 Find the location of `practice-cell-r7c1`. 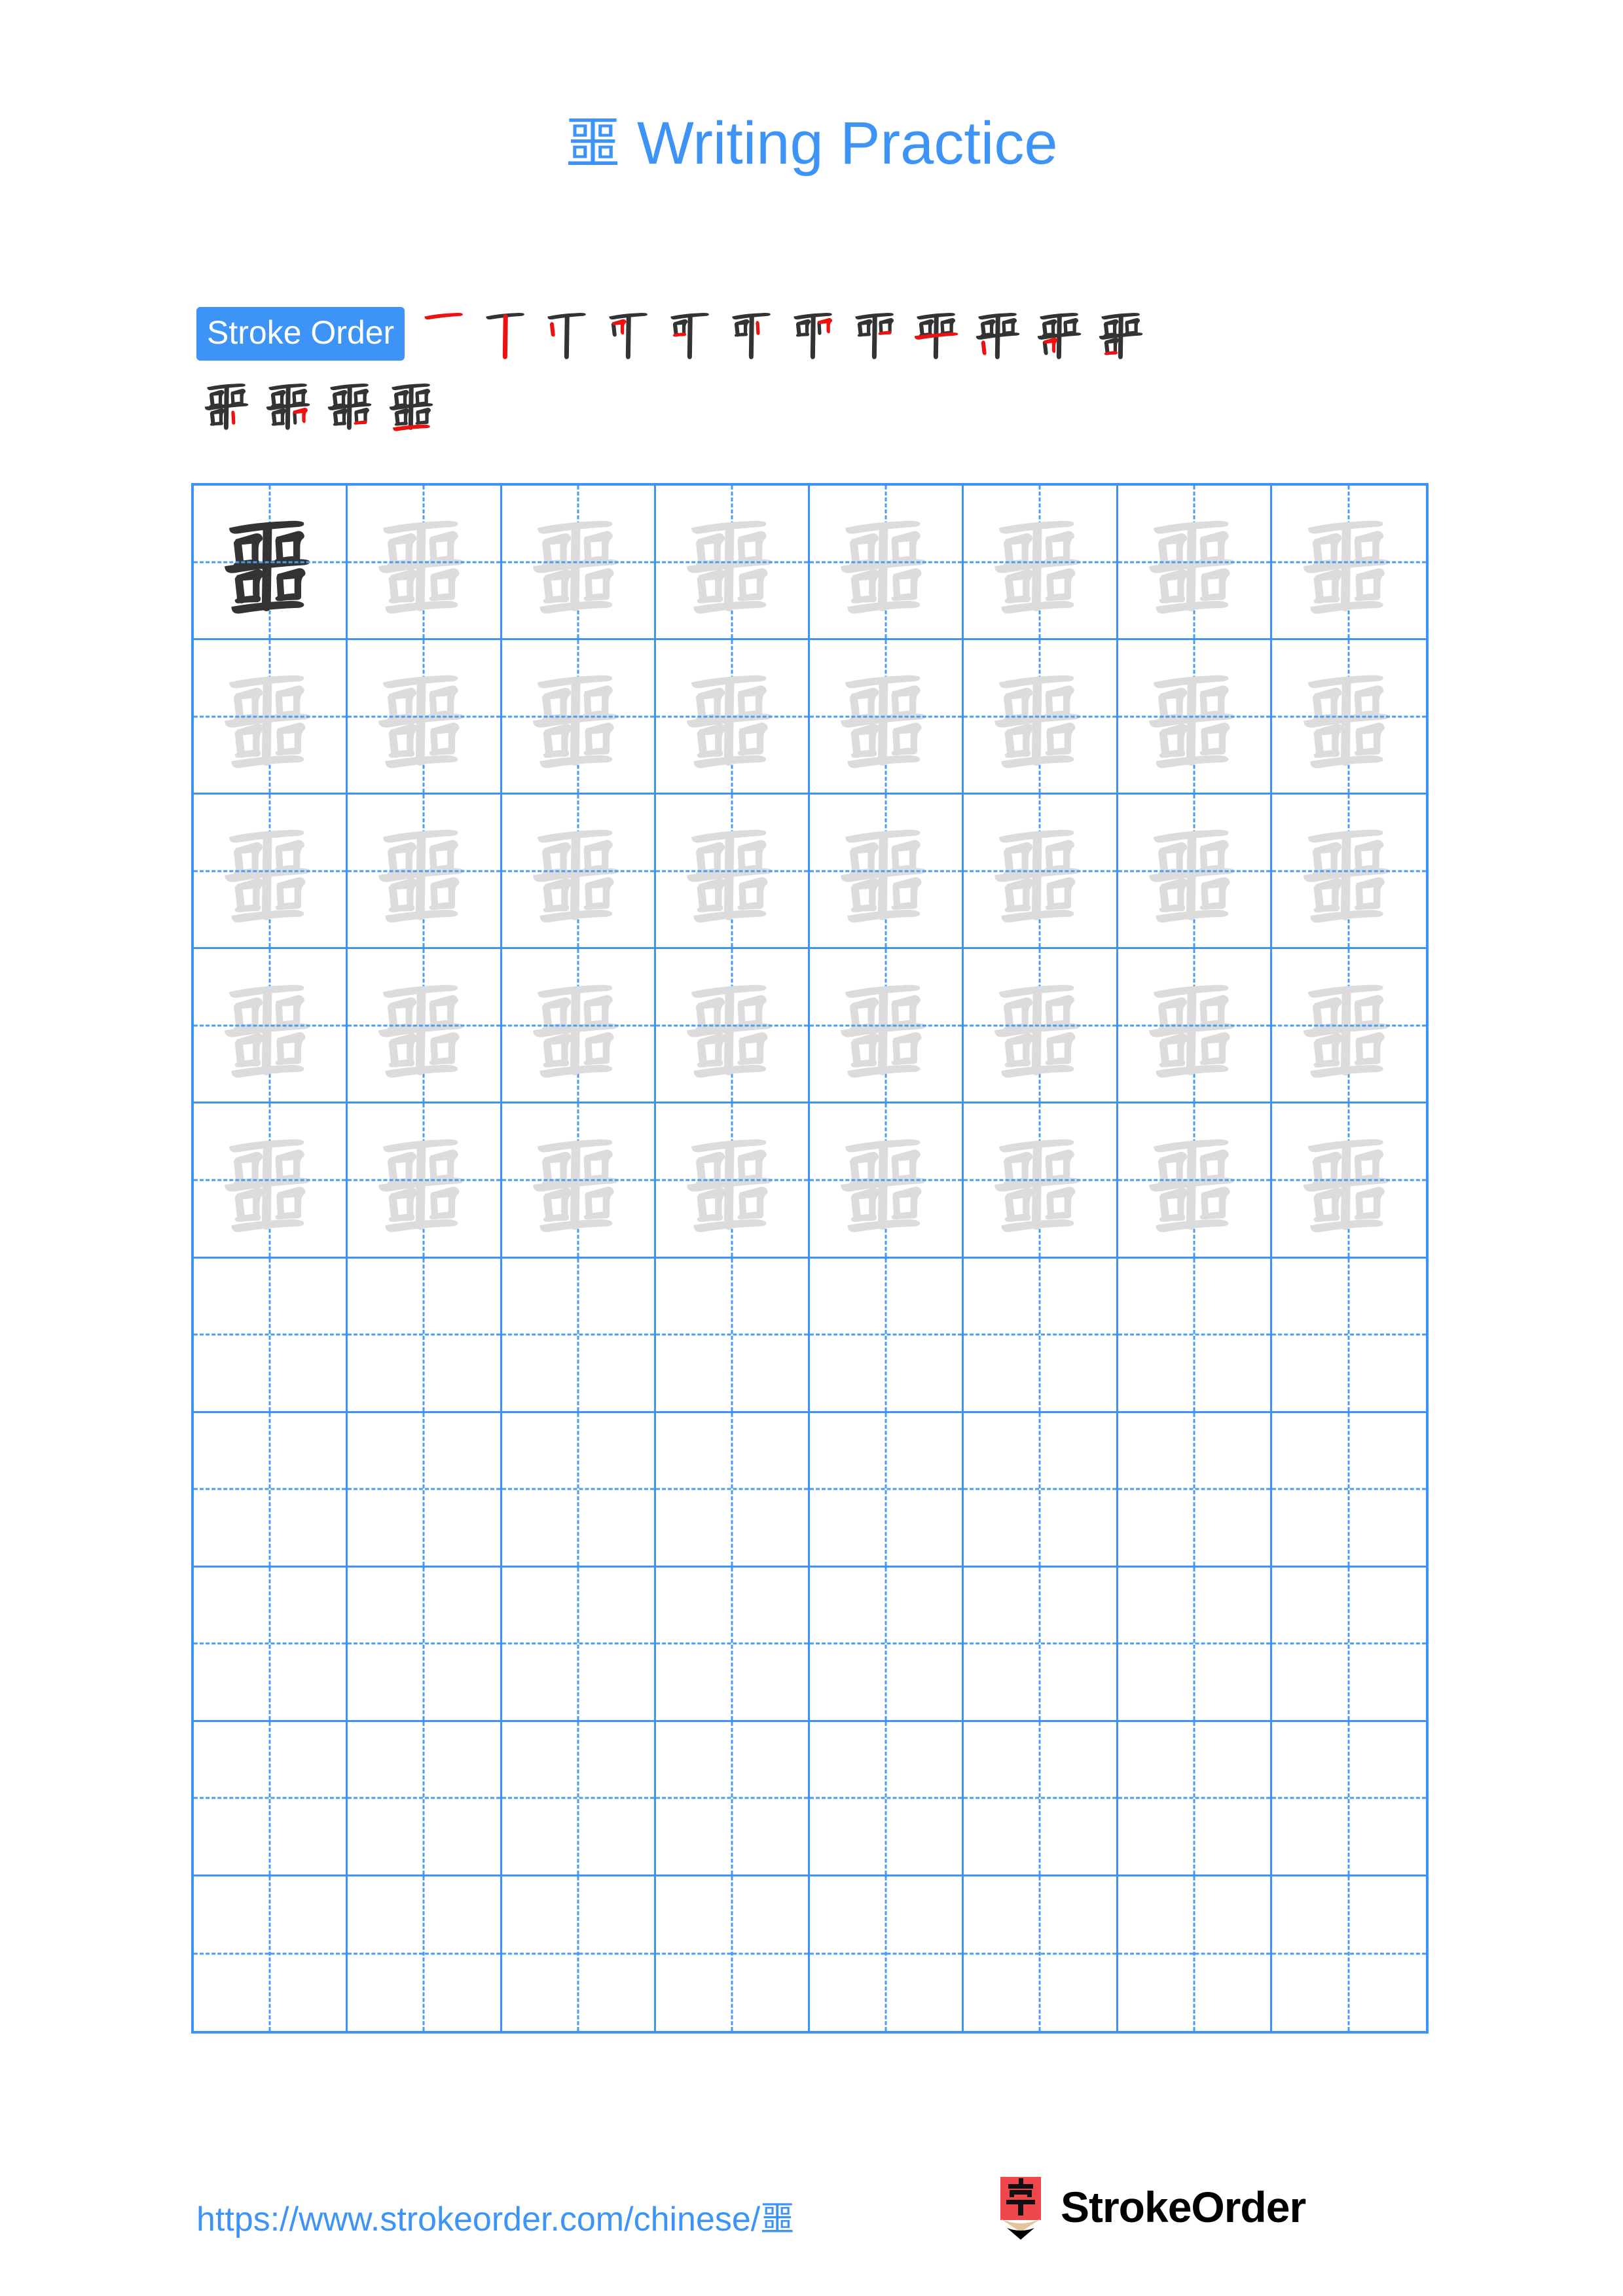

practice-cell-r7c1 is located at coordinates (271, 1490).